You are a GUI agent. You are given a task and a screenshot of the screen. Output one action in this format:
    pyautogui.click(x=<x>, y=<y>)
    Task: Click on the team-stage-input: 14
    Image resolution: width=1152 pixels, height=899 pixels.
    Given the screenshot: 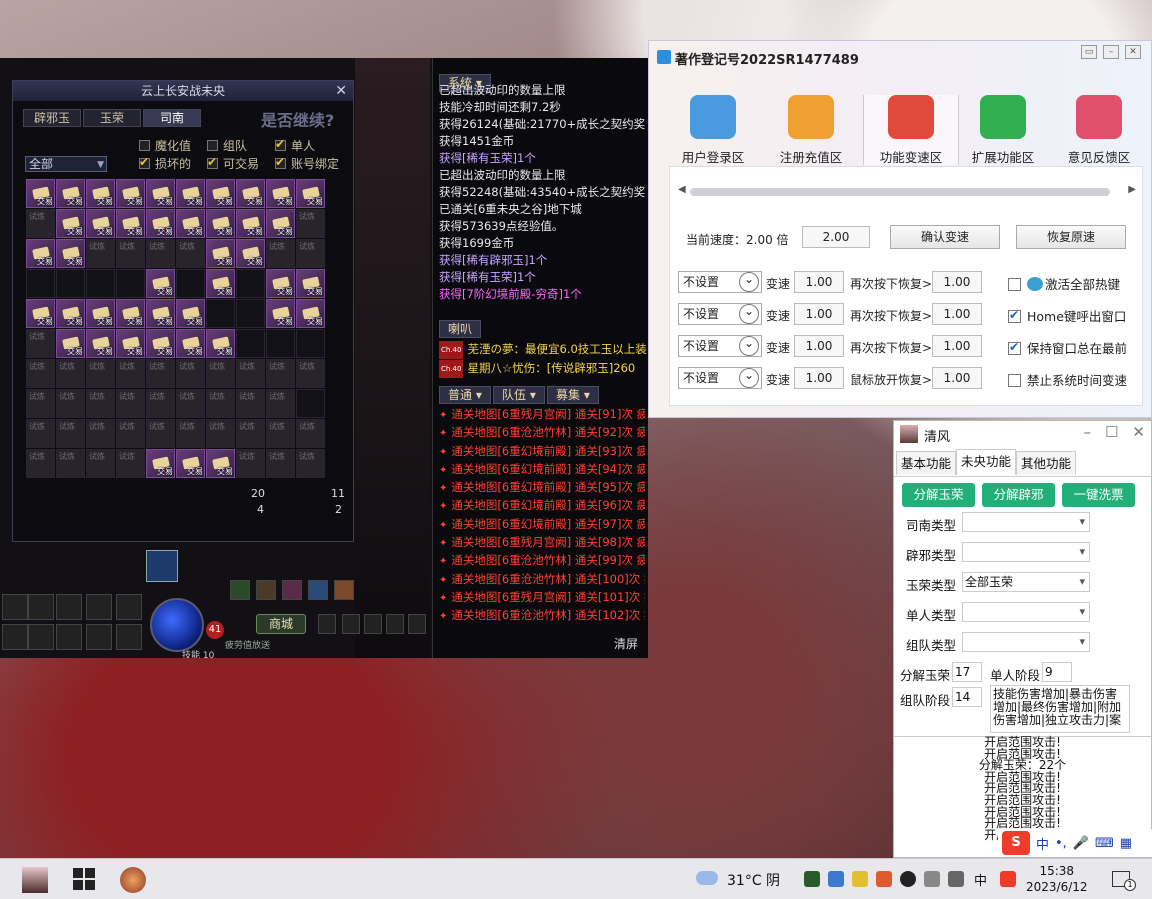 What is the action you would take?
    pyautogui.click(x=967, y=697)
    